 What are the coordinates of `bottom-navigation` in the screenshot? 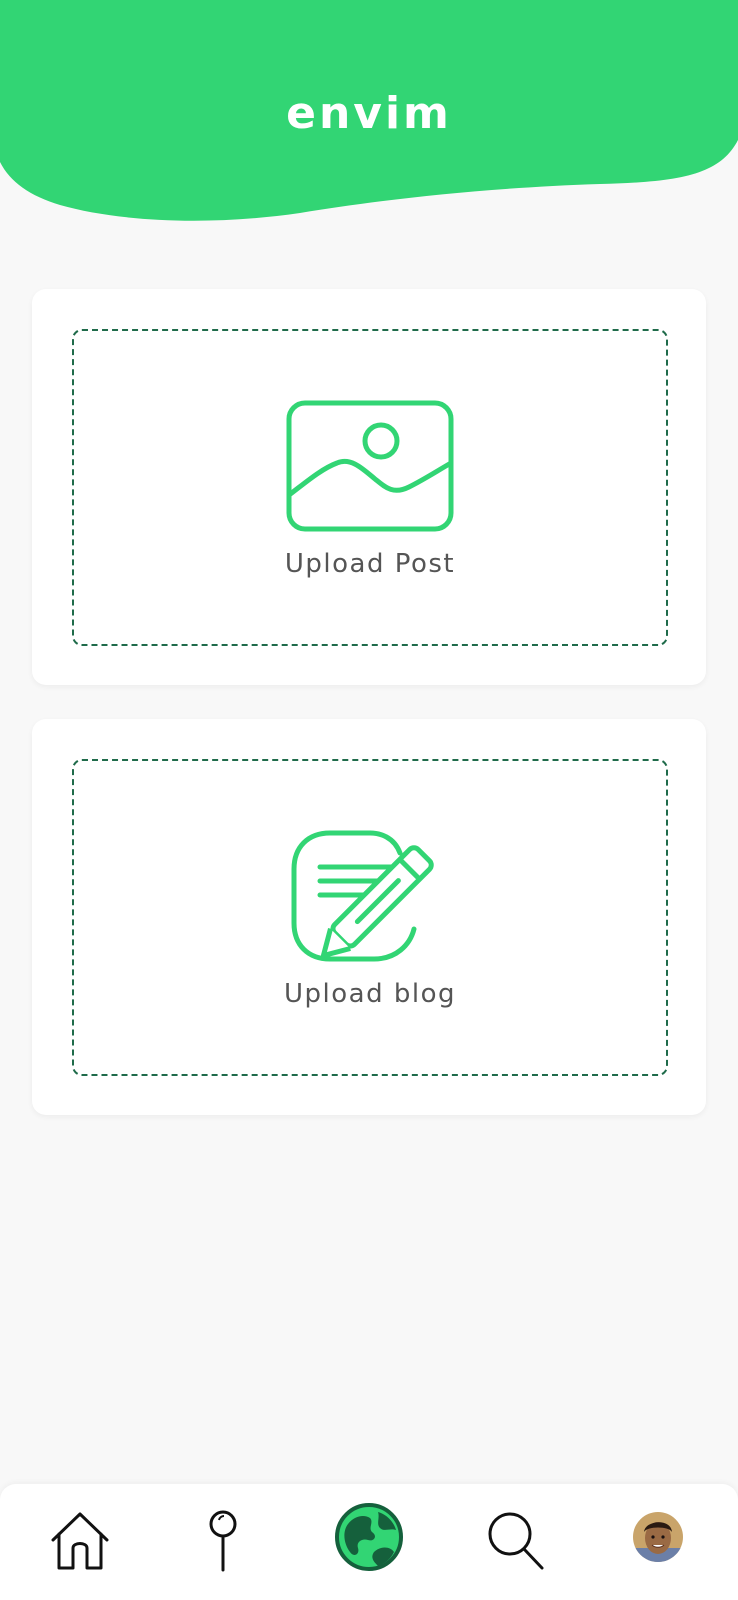 It's located at (369, 1542).